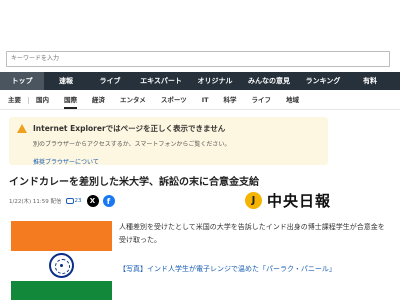 The image size is (400, 300). I want to click on nav-item-ranking: ランキング, so click(323, 81).